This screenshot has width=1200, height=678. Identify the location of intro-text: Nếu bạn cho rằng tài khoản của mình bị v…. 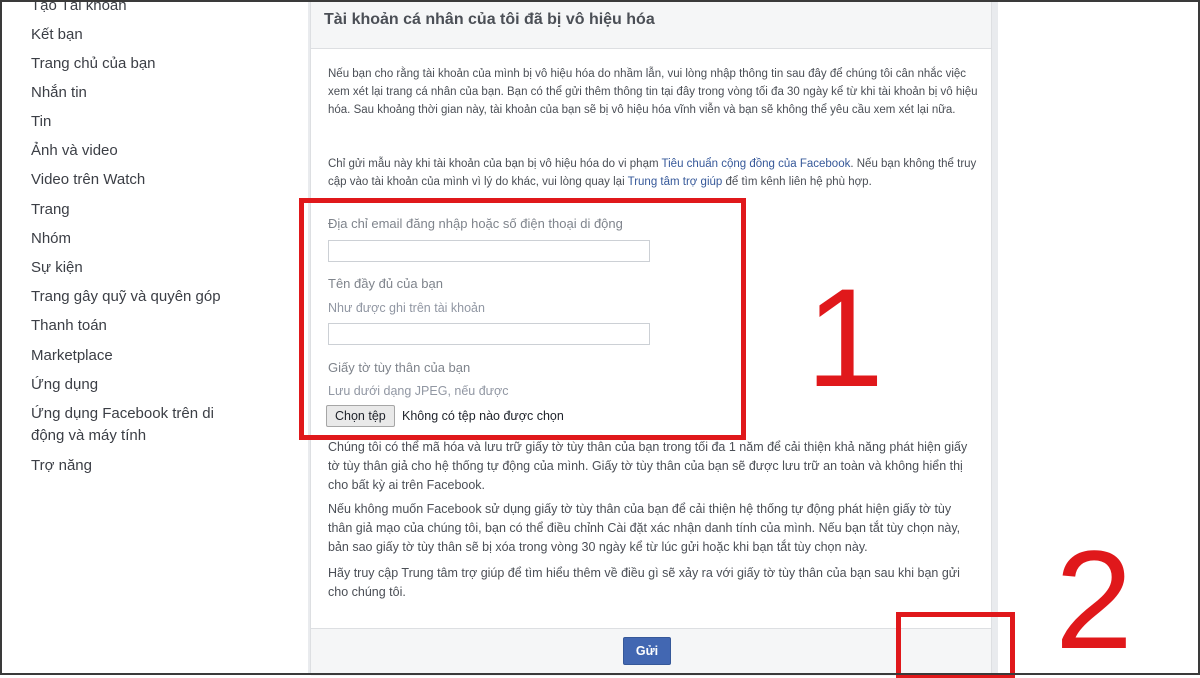
(653, 92).